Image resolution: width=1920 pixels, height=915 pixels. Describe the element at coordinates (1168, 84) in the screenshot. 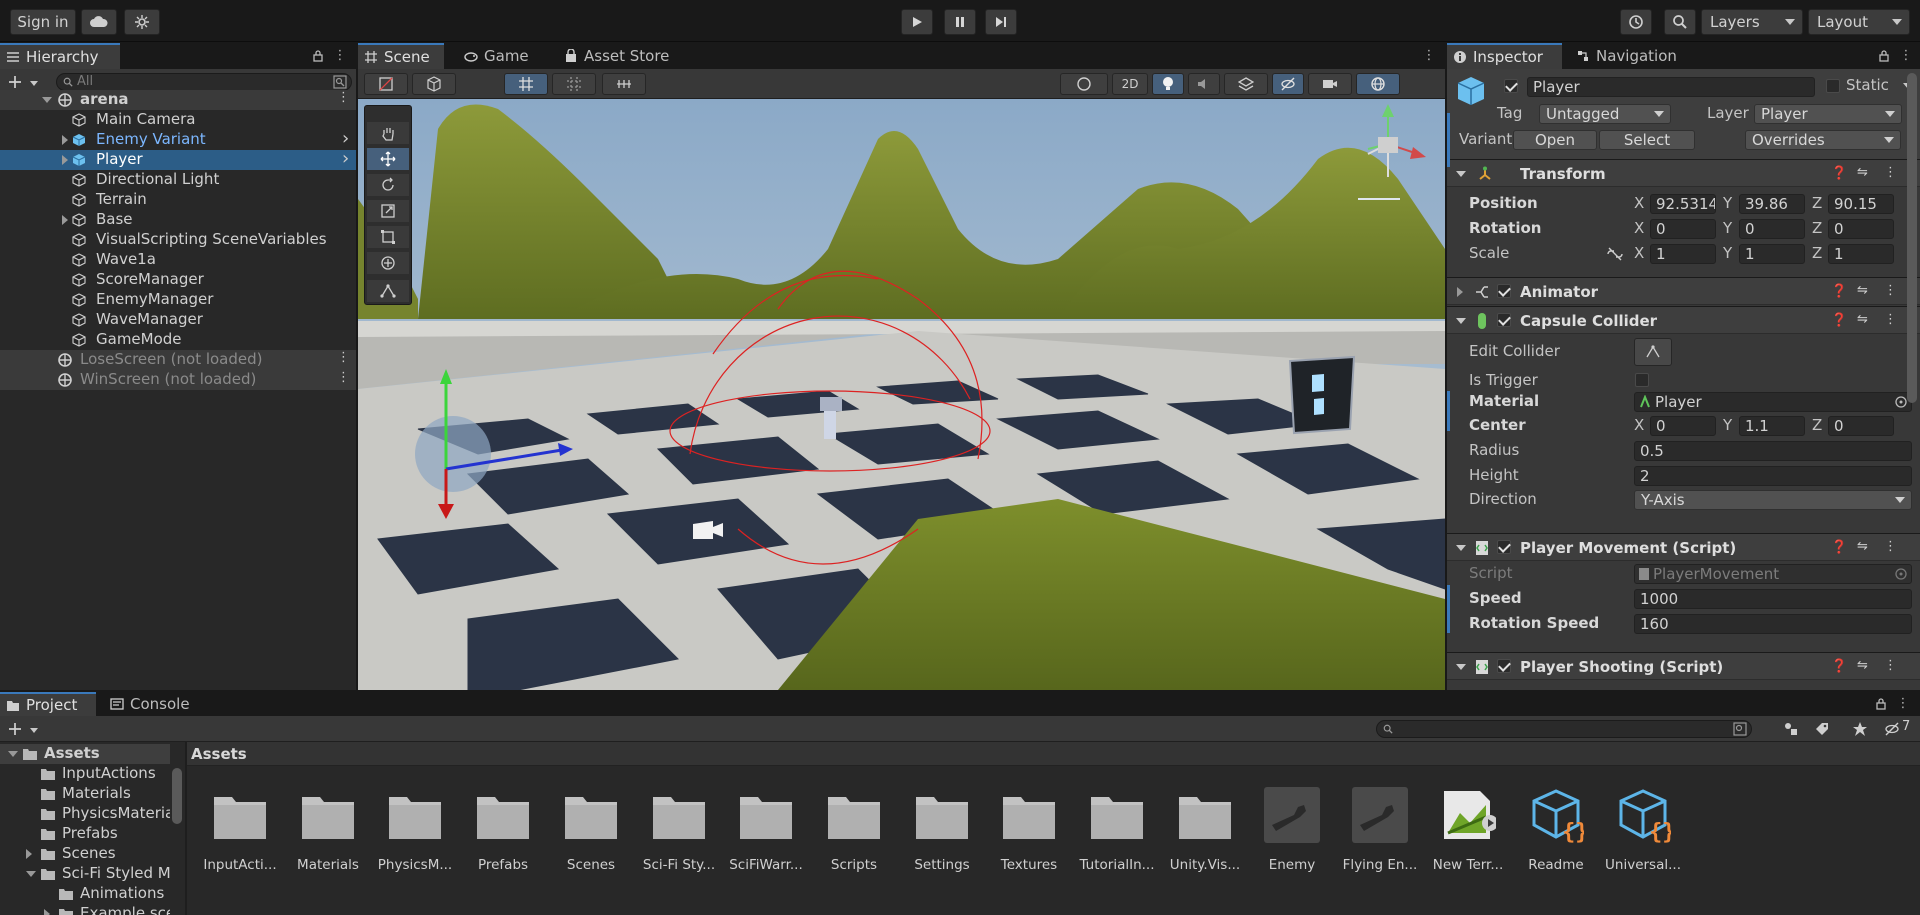

I see `lighting-toggle-button` at that location.